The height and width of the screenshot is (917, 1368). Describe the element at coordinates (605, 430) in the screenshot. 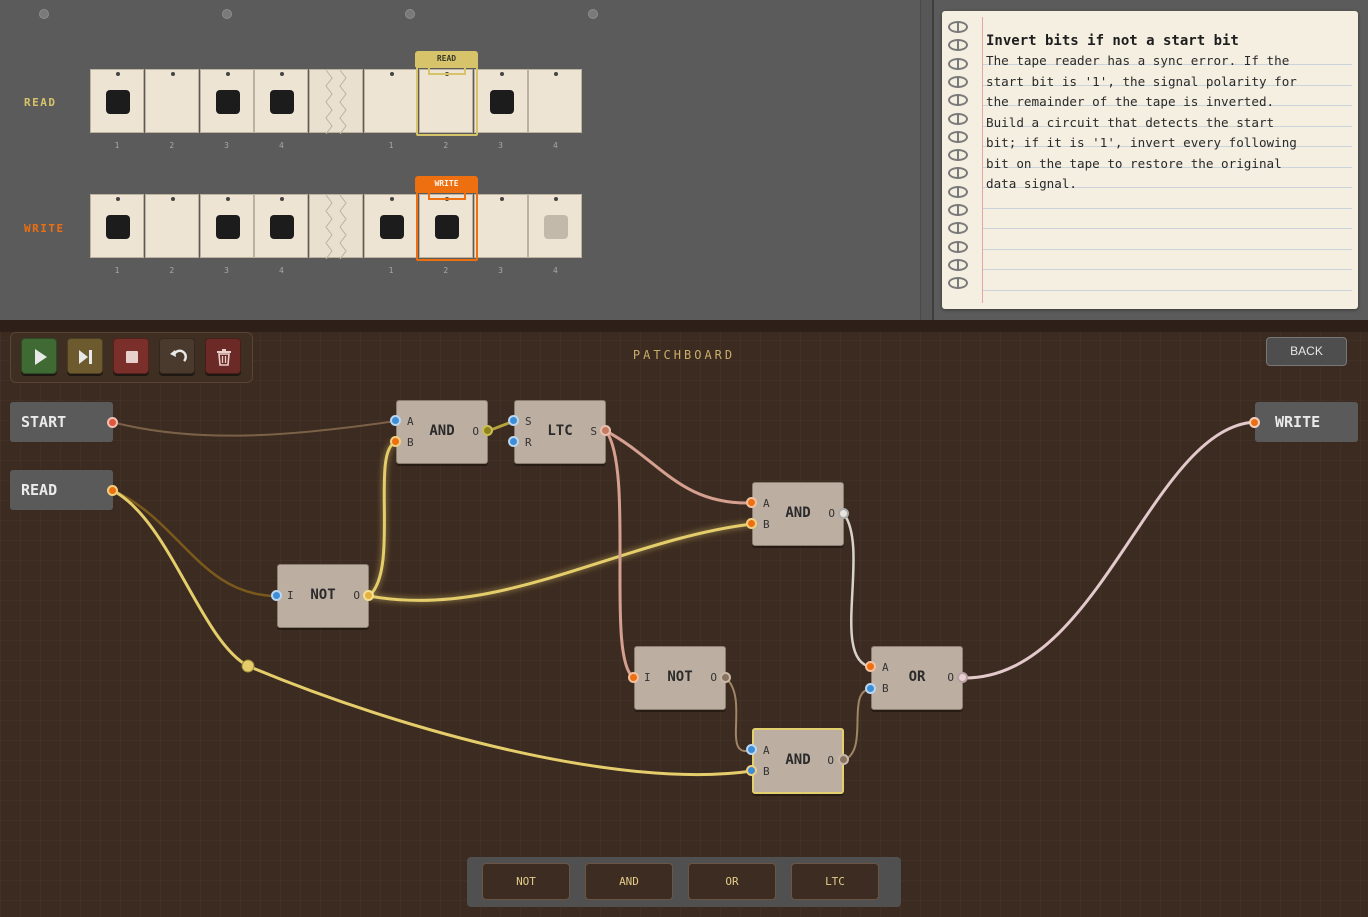

I see `ltc-output-port` at that location.